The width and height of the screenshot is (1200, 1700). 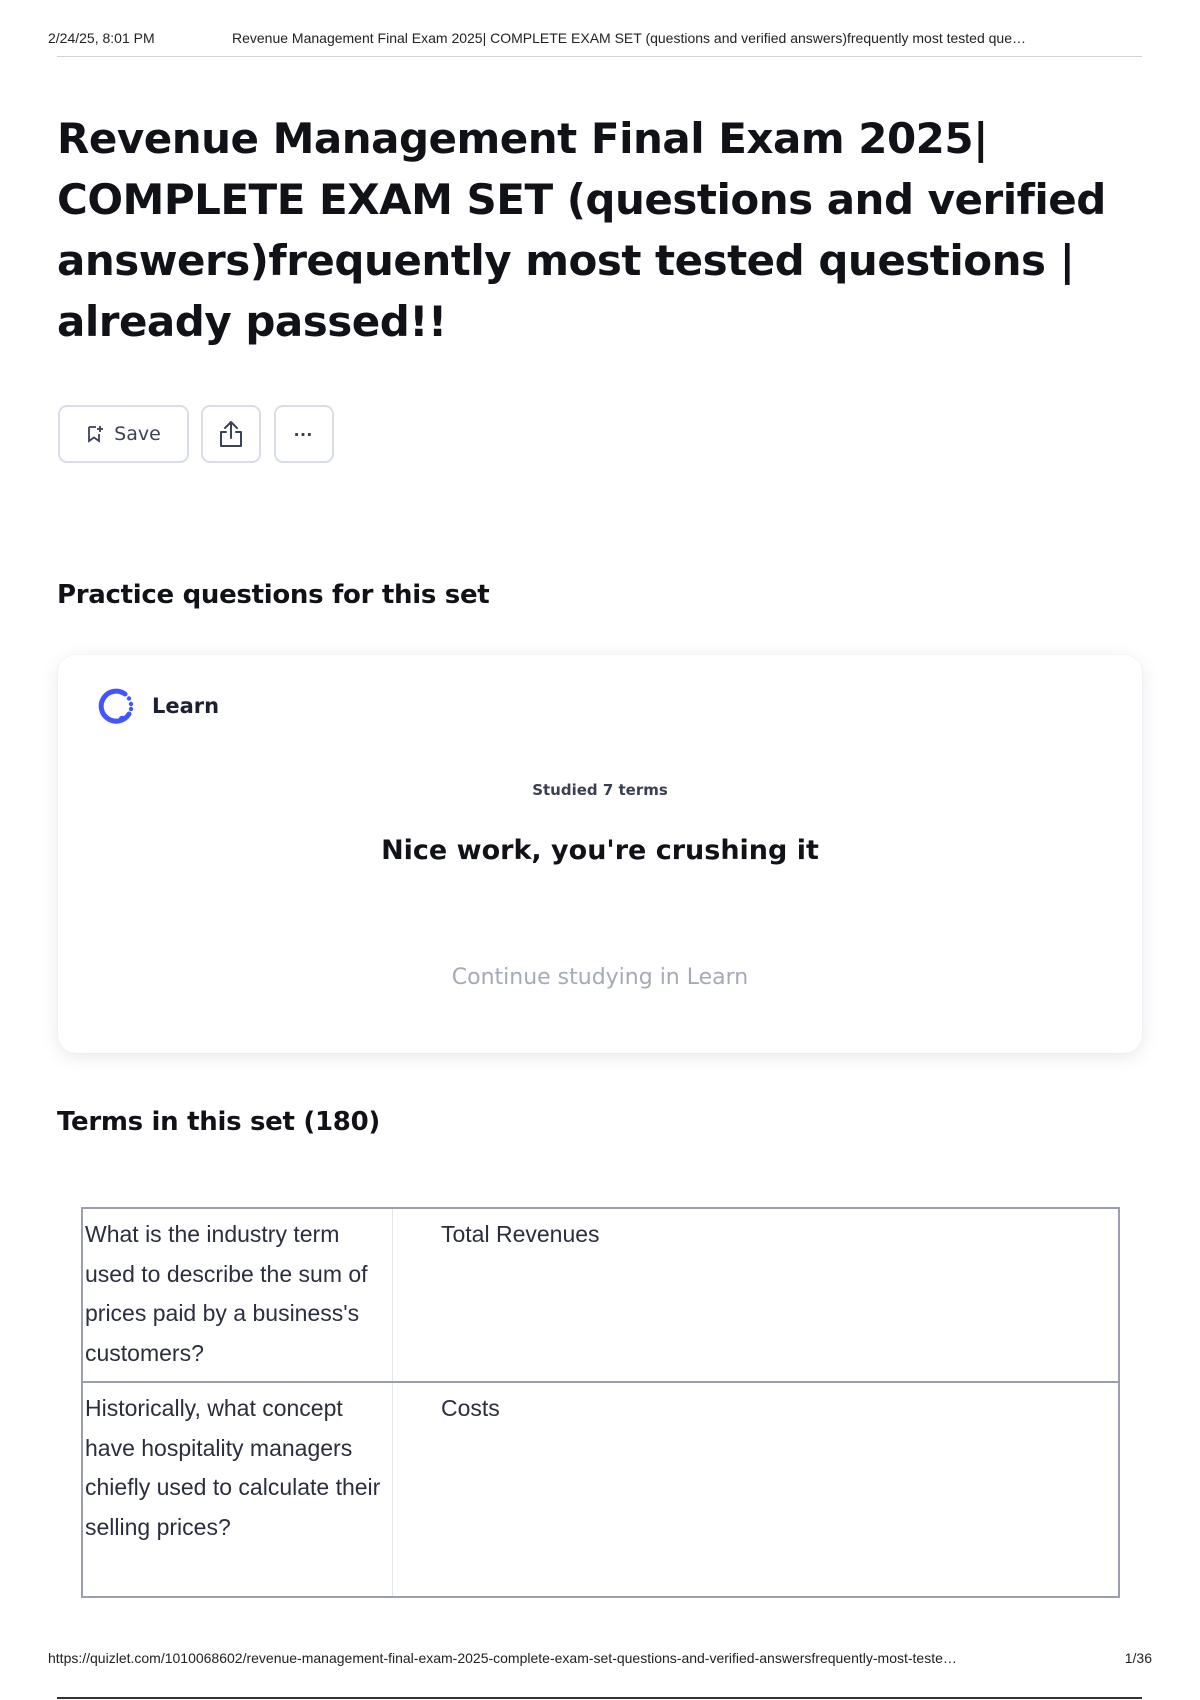 What do you see at coordinates (1138, 1658) in the screenshot?
I see `page-number: 1/36` at bounding box center [1138, 1658].